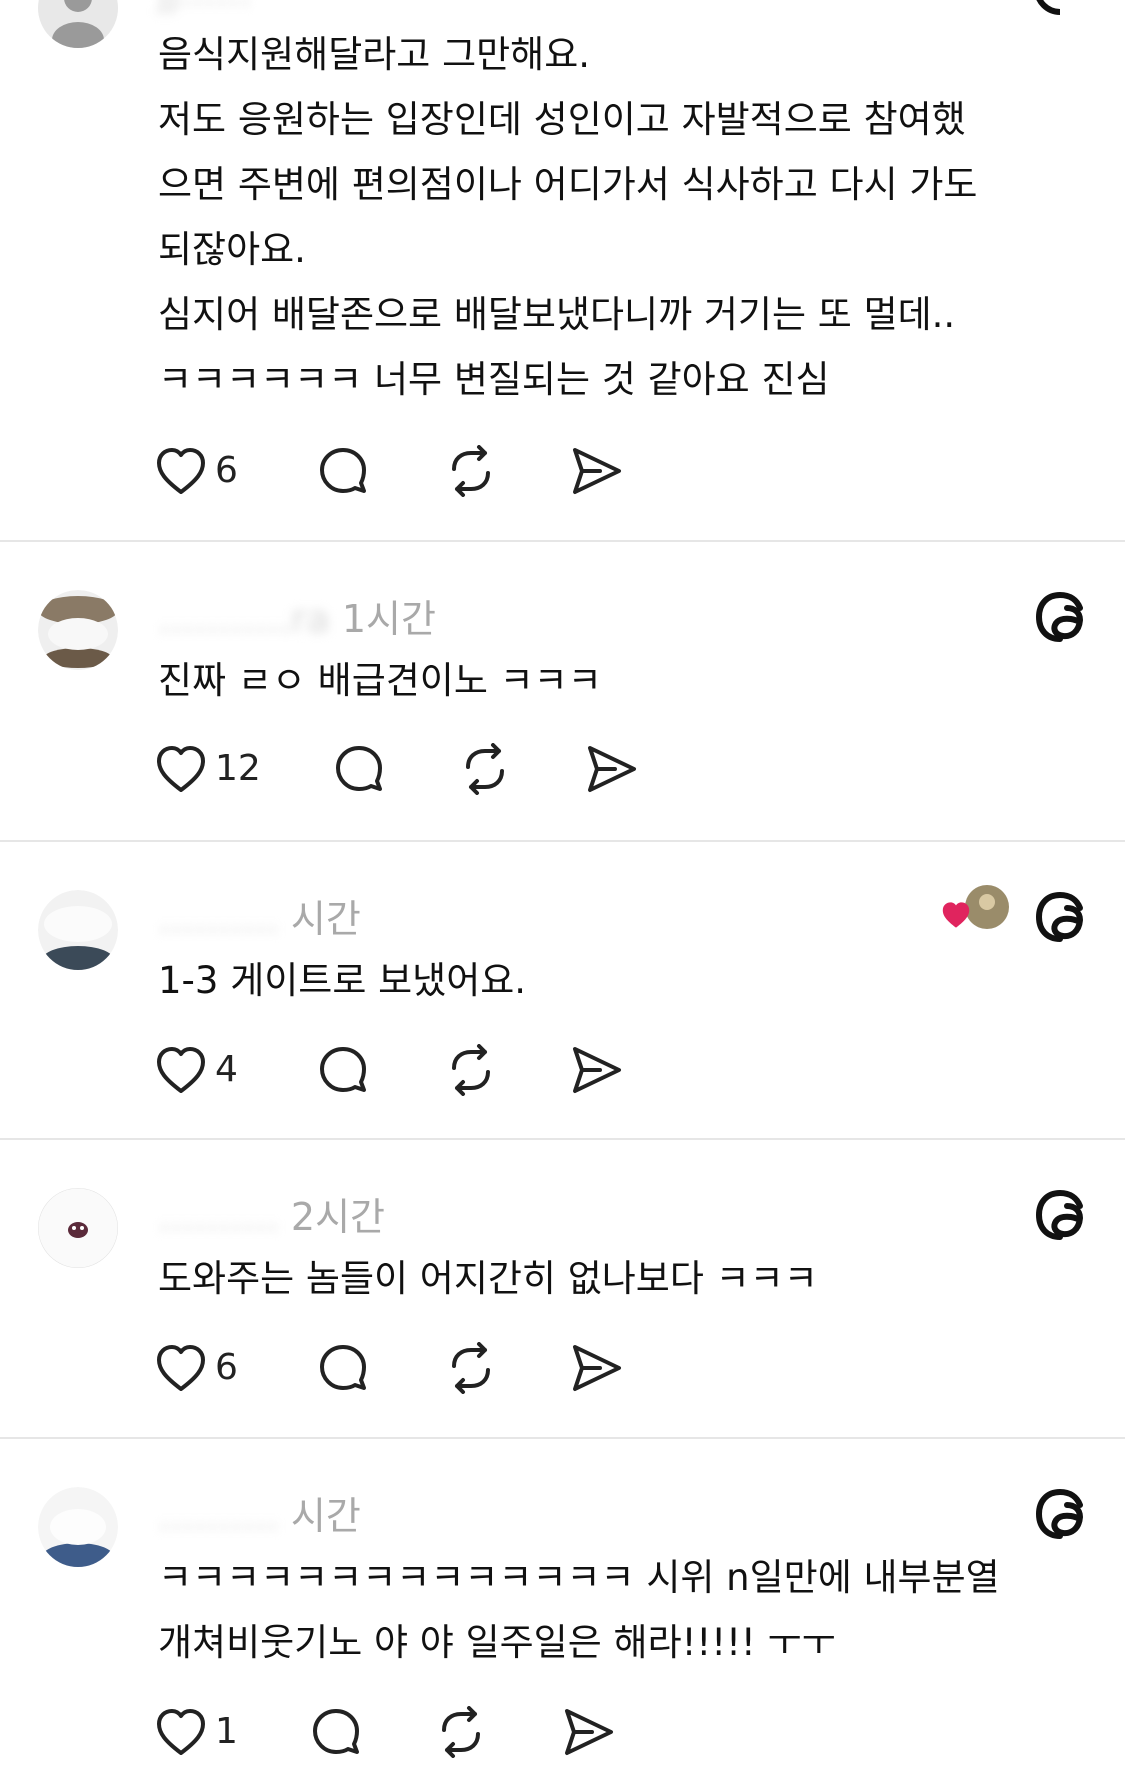 The image size is (1125, 1765). I want to click on like-button: 1, so click(196, 1732).